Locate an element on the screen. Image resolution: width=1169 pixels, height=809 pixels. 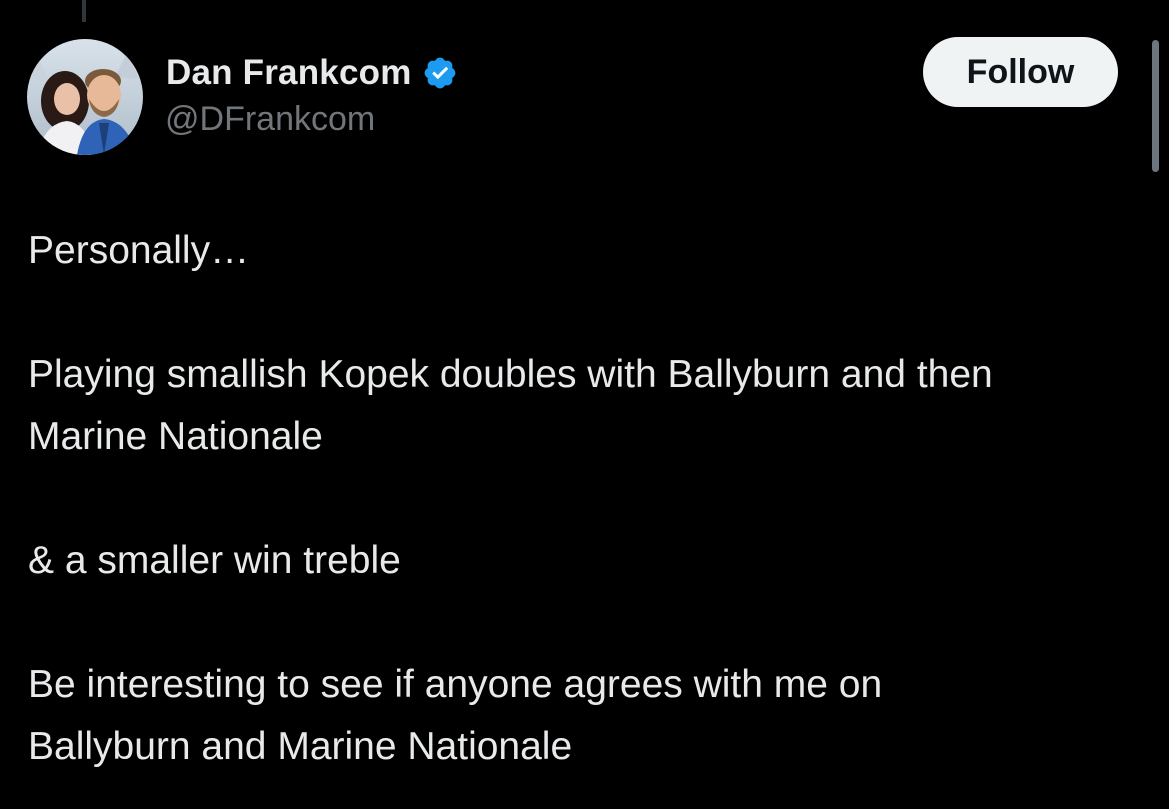
author-display-name: Dan Frankcom is located at coordinates (289, 73).